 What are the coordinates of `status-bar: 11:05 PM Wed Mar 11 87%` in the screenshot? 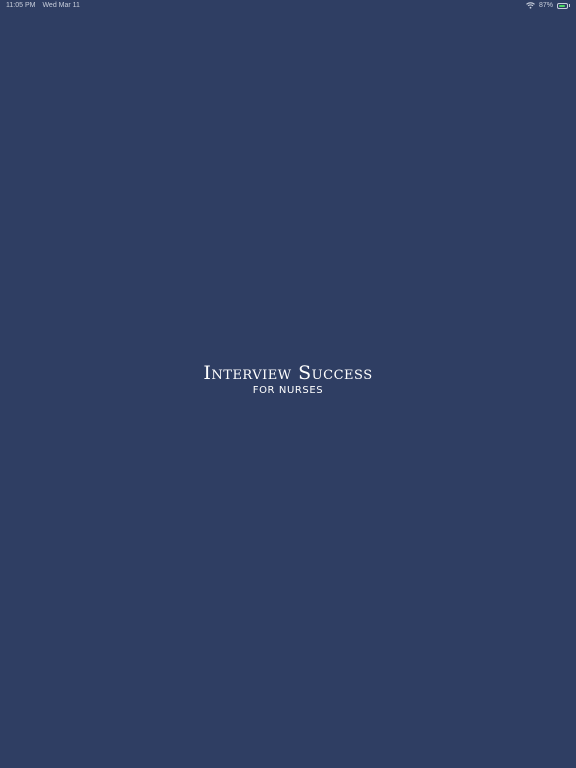 It's located at (288, 6).